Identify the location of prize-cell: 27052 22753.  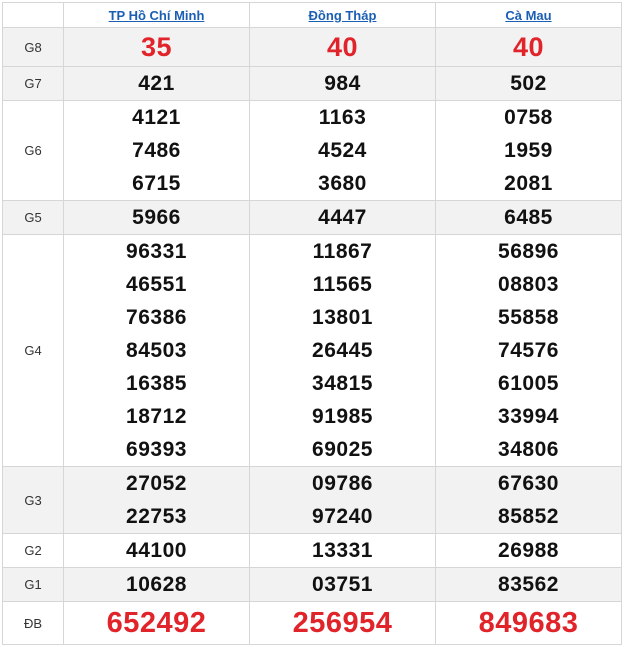
(156, 500).